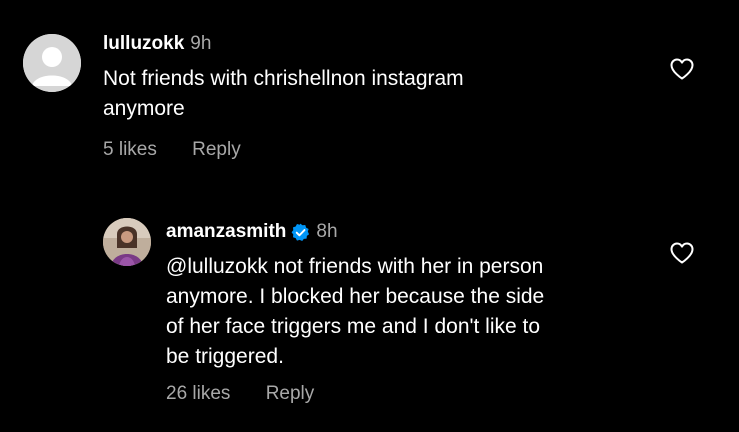 This screenshot has height=432, width=739. I want to click on comment-text-line: be triggered., so click(225, 356).